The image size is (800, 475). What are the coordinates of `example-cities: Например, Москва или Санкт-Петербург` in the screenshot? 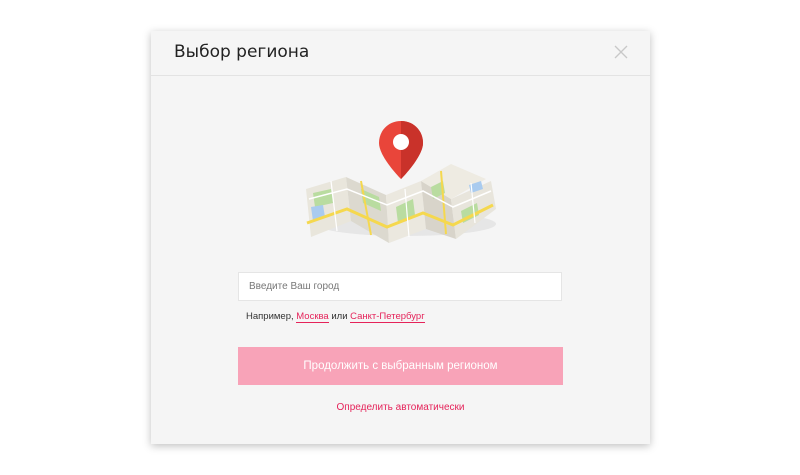 It's located at (335, 317).